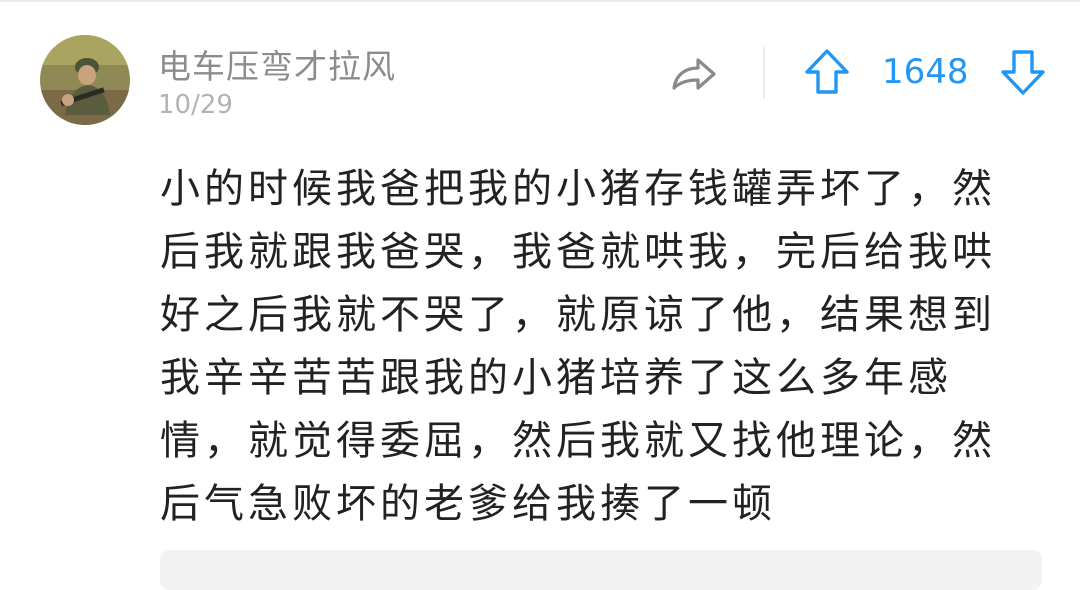 This screenshot has width=1080, height=590. Describe the element at coordinates (601, 570) in the screenshot. I see `reply-preview-box` at that location.